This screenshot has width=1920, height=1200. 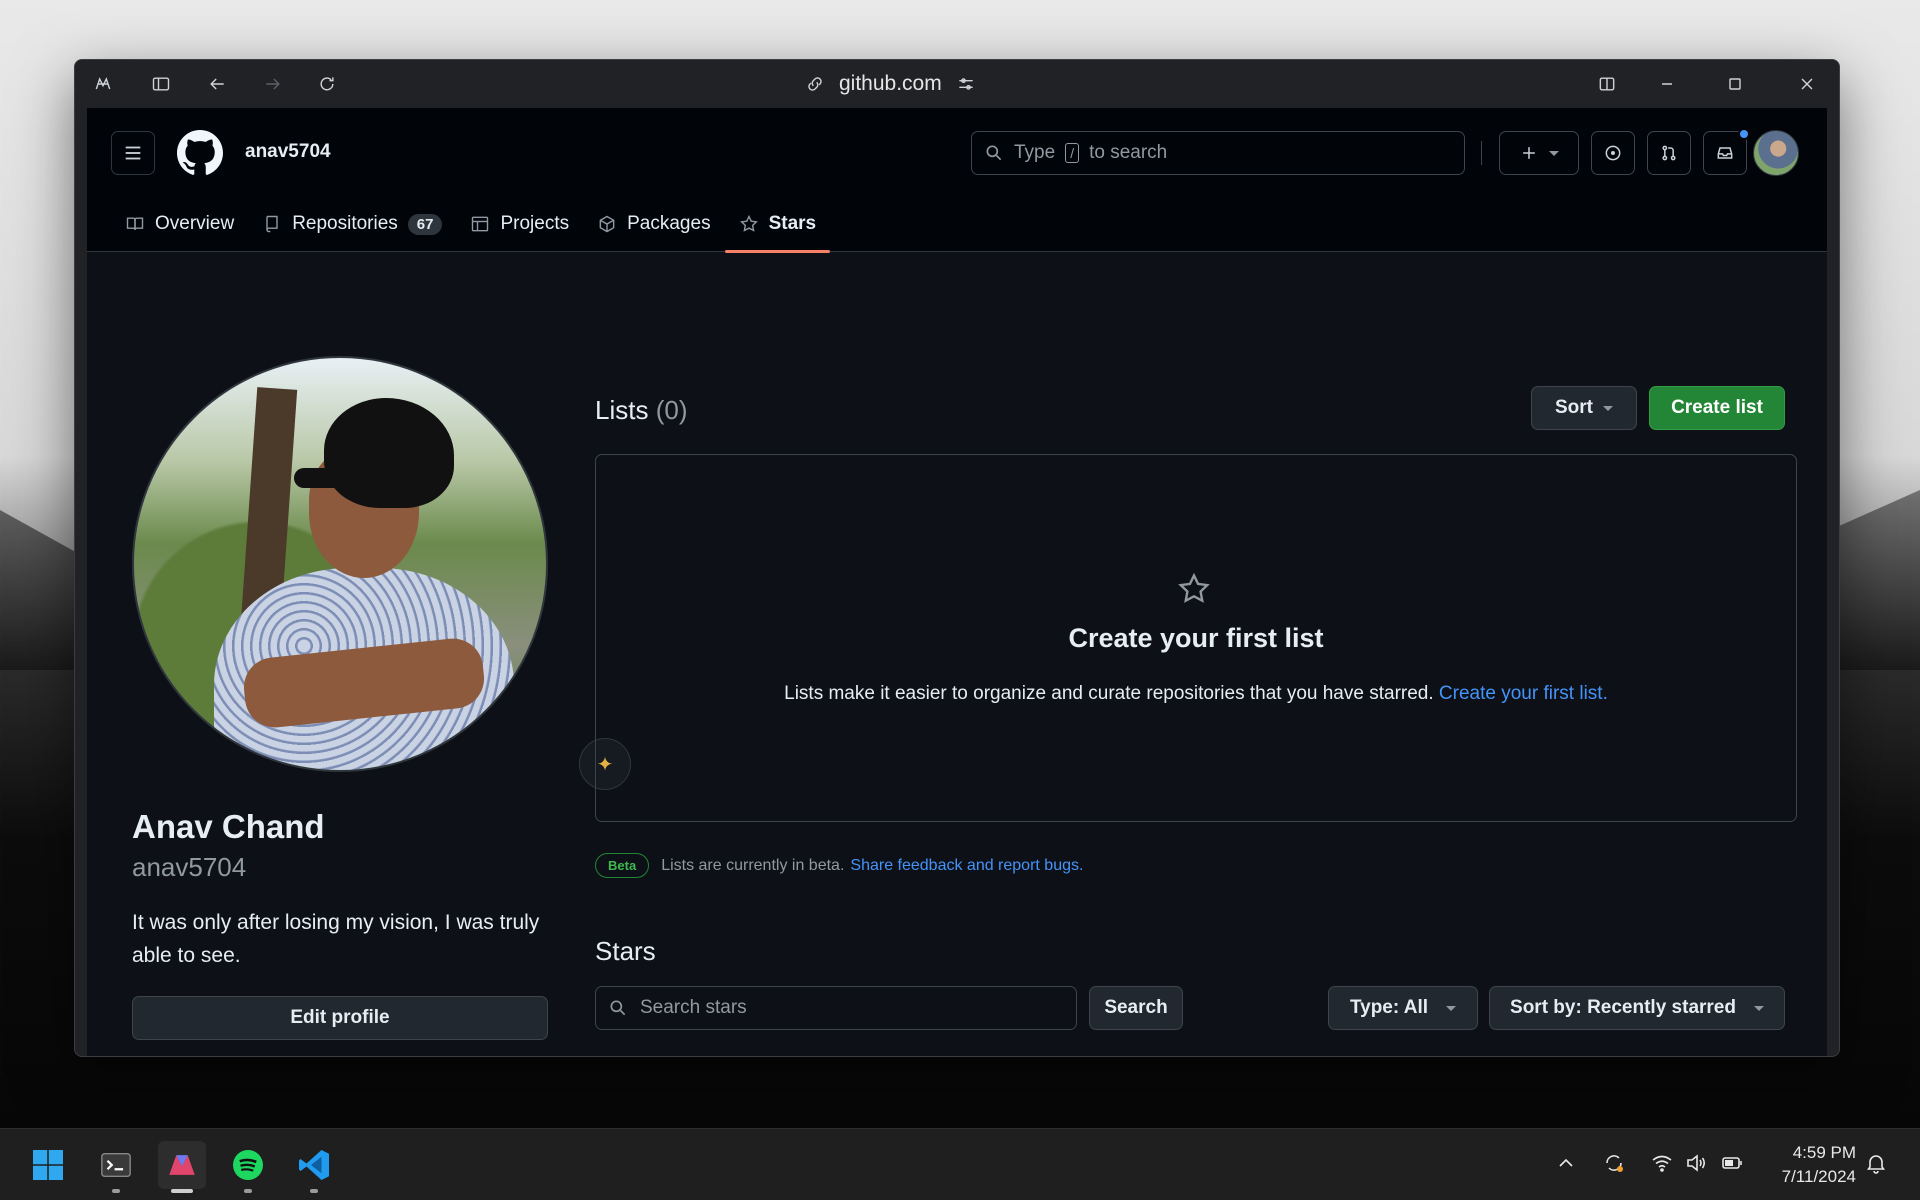 What do you see at coordinates (480, 224) in the screenshot?
I see `table-icon` at bounding box center [480, 224].